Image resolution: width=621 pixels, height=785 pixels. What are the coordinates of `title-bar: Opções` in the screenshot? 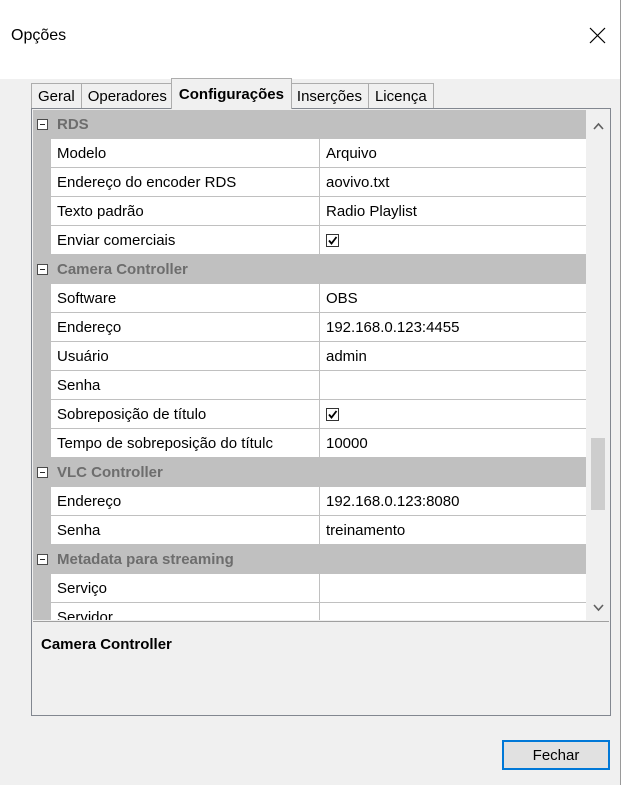 It's located at (310, 39).